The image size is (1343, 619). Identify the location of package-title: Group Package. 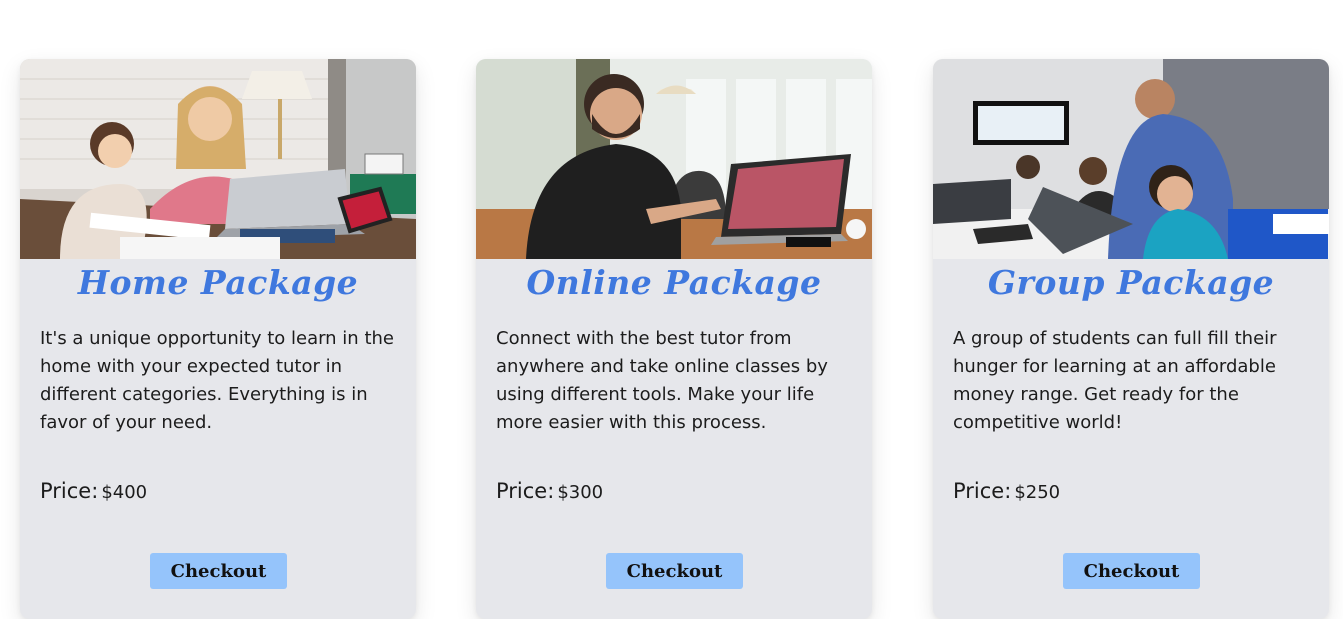
(1131, 282).